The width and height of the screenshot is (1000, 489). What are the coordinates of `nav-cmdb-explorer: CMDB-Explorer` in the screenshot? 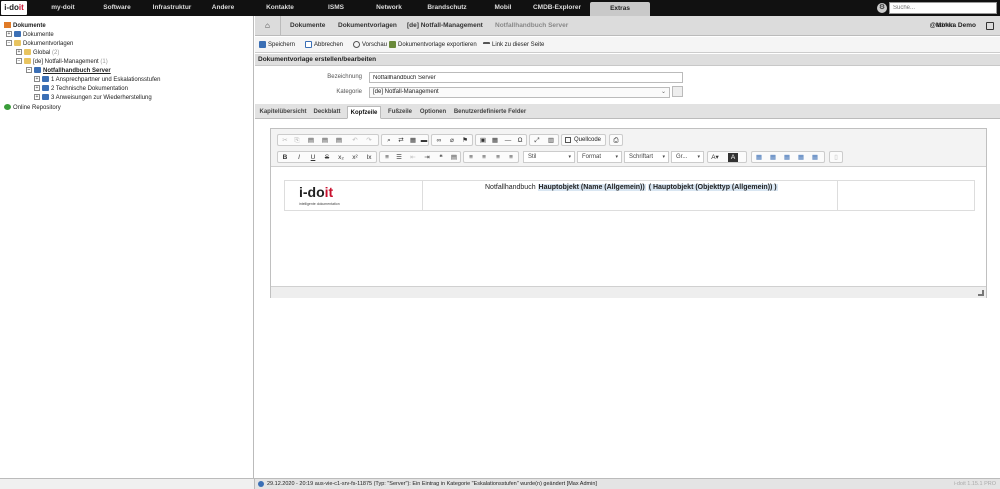 It's located at (557, 8).